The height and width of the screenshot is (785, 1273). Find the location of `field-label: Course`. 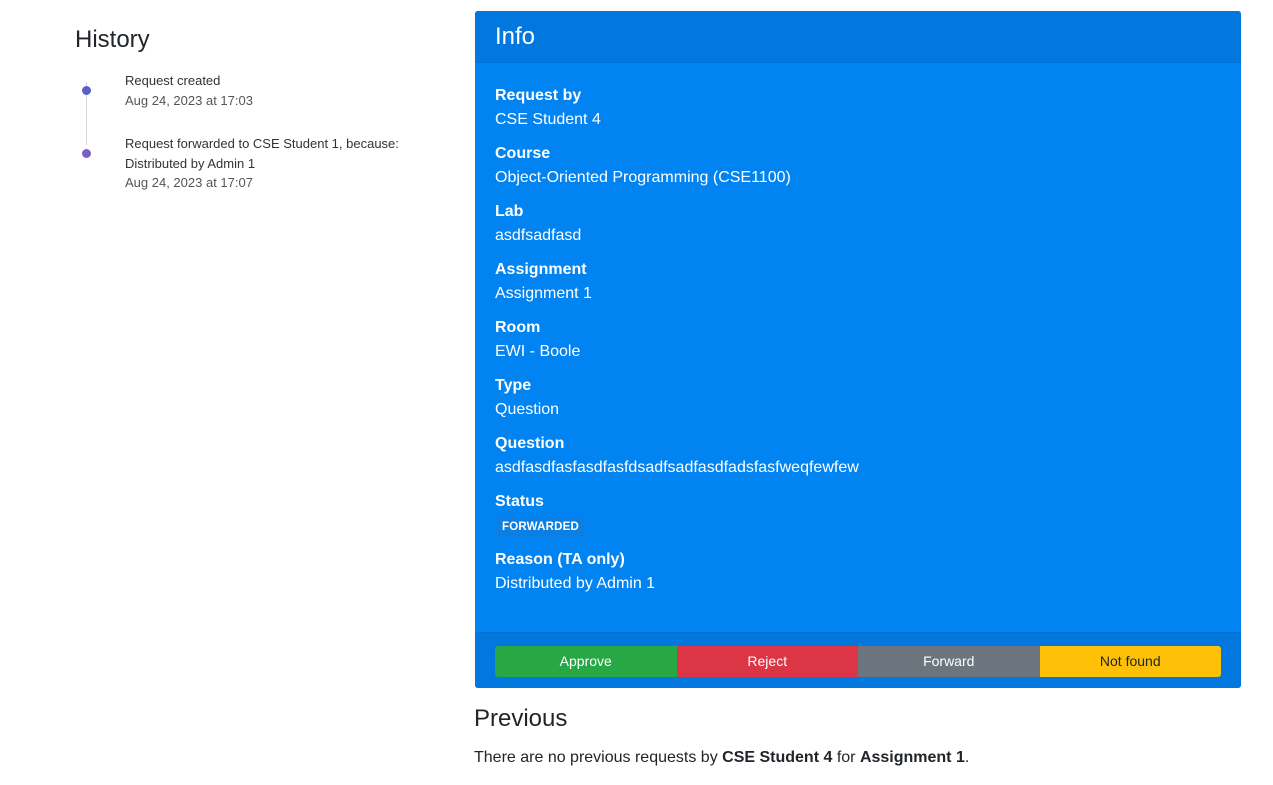

field-label: Course is located at coordinates (523, 153).